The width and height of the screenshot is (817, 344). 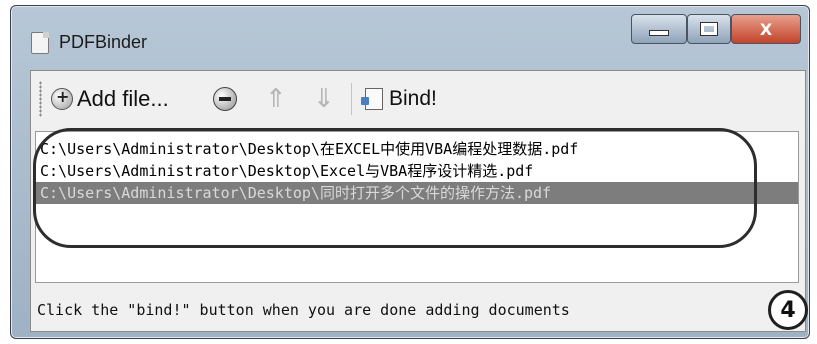 I want to click on arrow-up-icon: ⇑, so click(x=276, y=99).